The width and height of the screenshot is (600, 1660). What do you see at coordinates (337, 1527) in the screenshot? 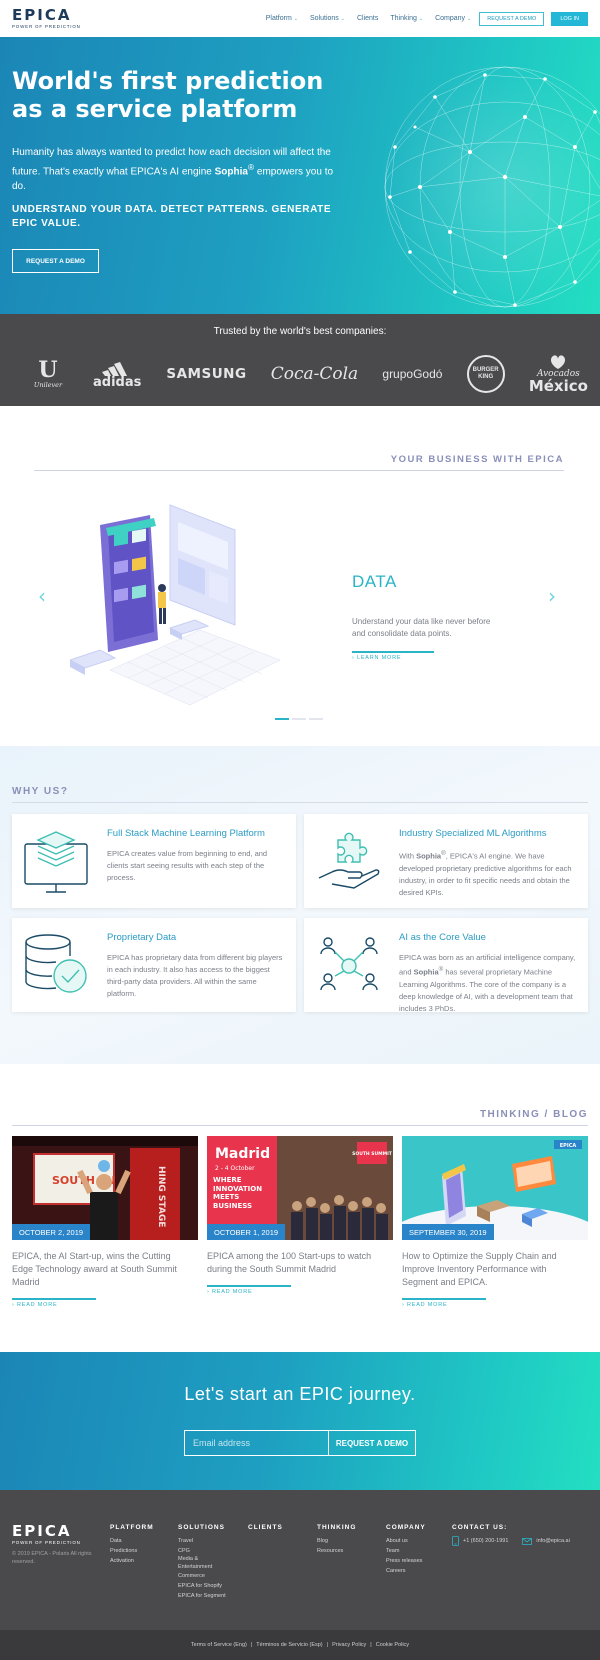
I see `footer-col-title: THINKING` at bounding box center [337, 1527].